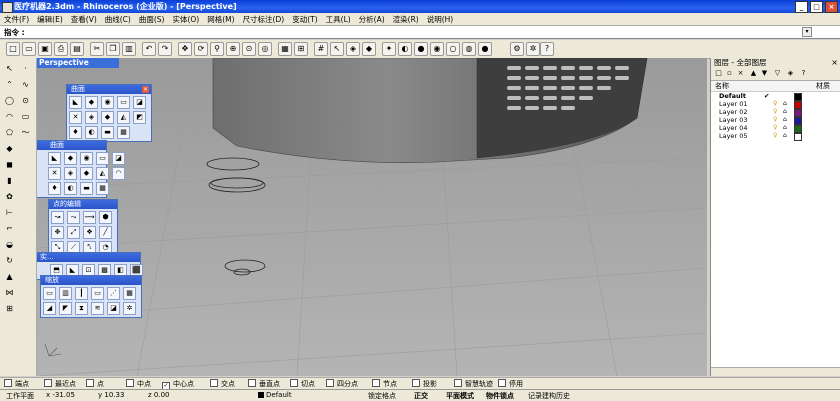 The height and width of the screenshot is (401, 840). Describe the element at coordinates (70, 188) in the screenshot. I see `surface-offset-icon-2: ◐` at that location.